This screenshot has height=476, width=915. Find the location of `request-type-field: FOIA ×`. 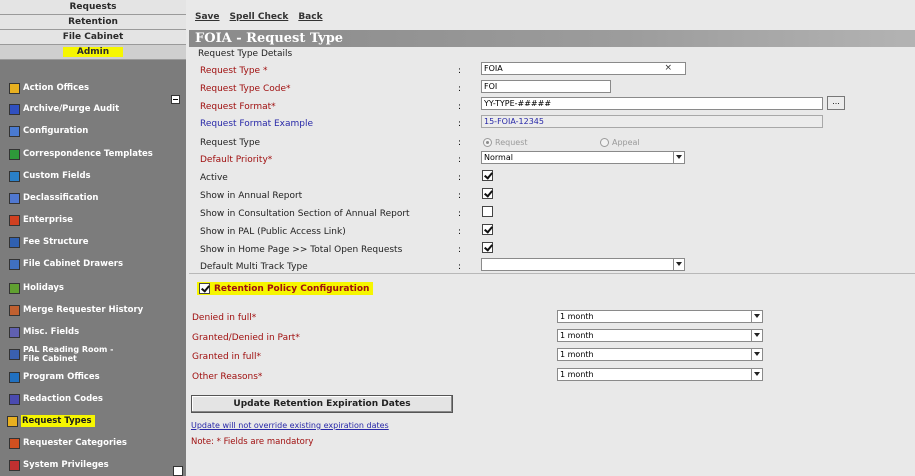

request-type-field: FOIA × is located at coordinates (583, 68).